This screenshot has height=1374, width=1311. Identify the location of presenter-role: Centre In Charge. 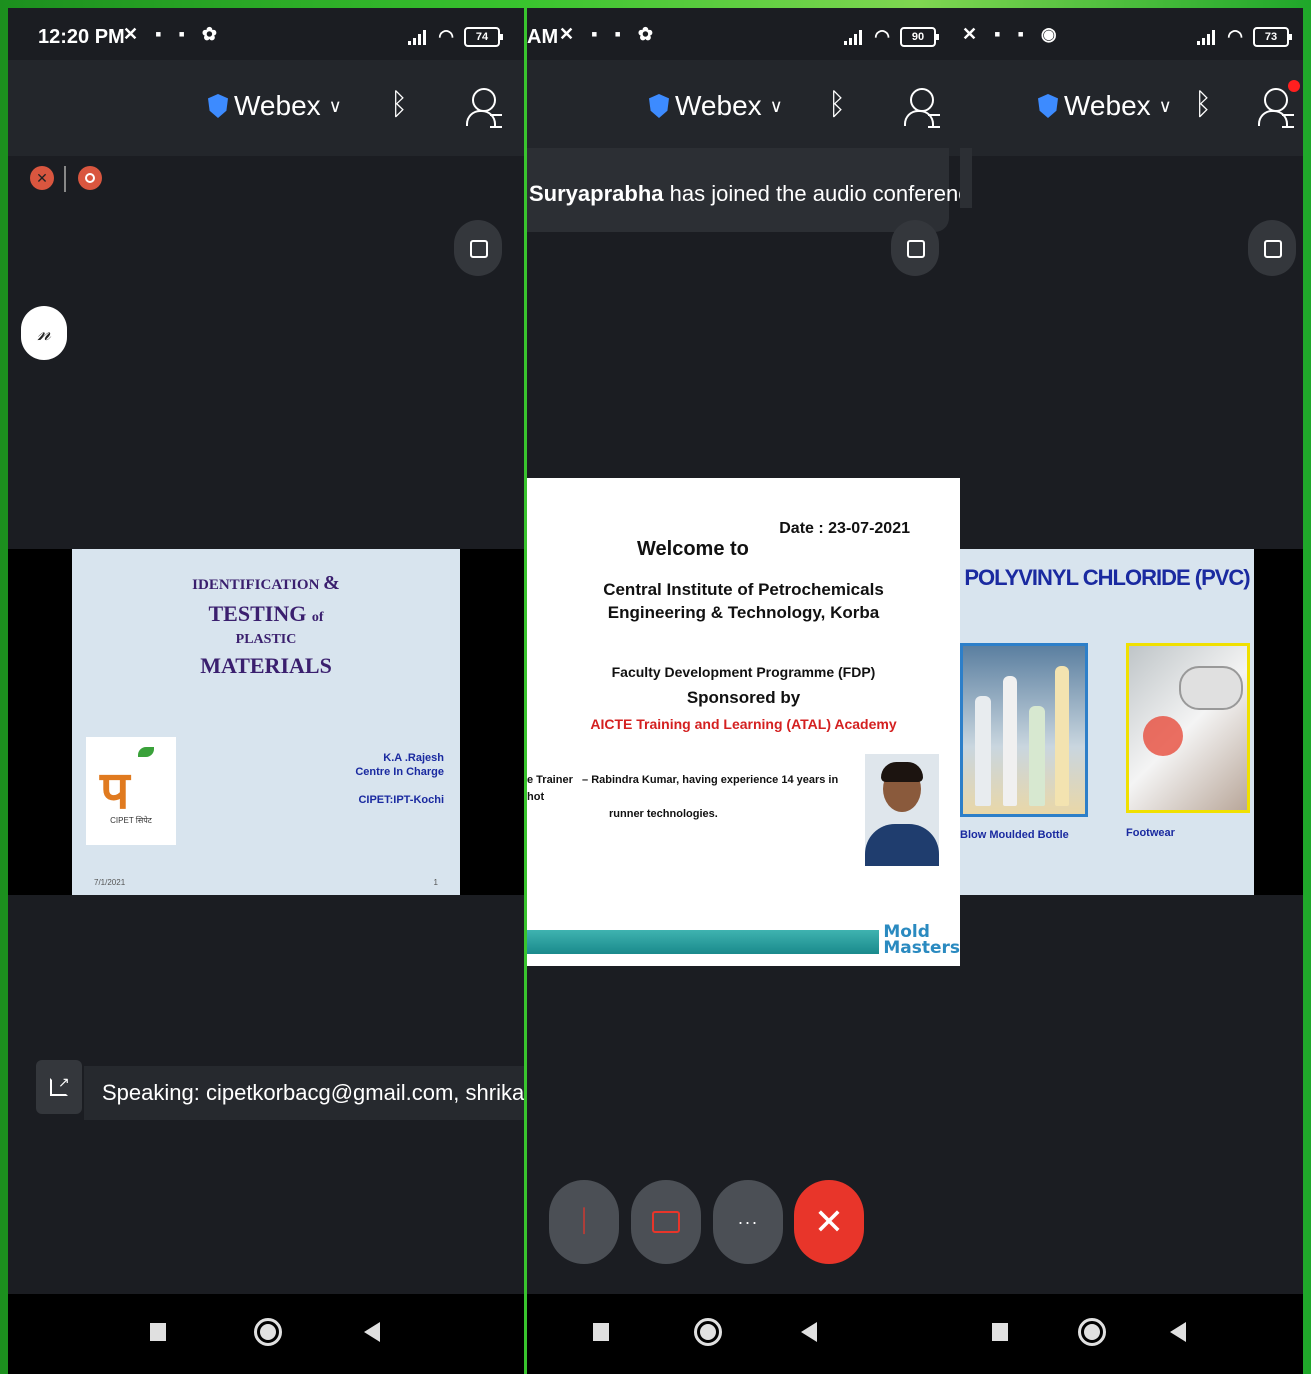
(399, 772).